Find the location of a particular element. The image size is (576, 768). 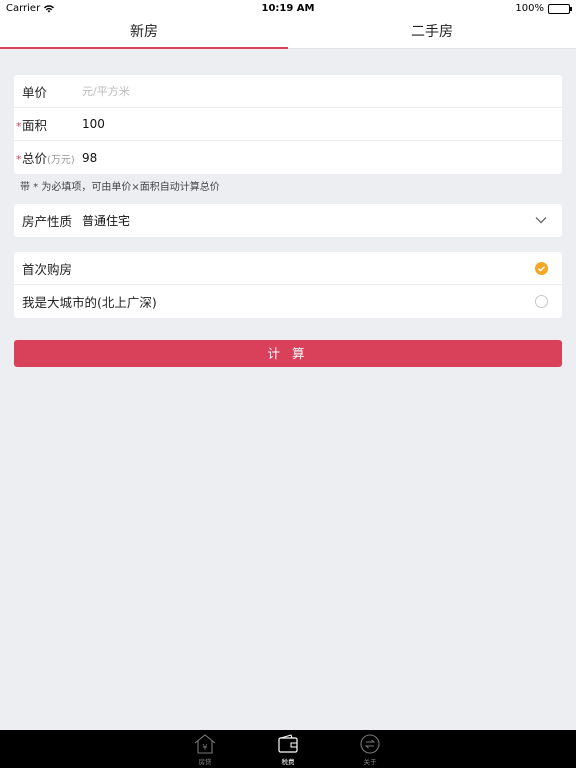

total-price-row: * 总价 (万元) 98 is located at coordinates (288, 157).